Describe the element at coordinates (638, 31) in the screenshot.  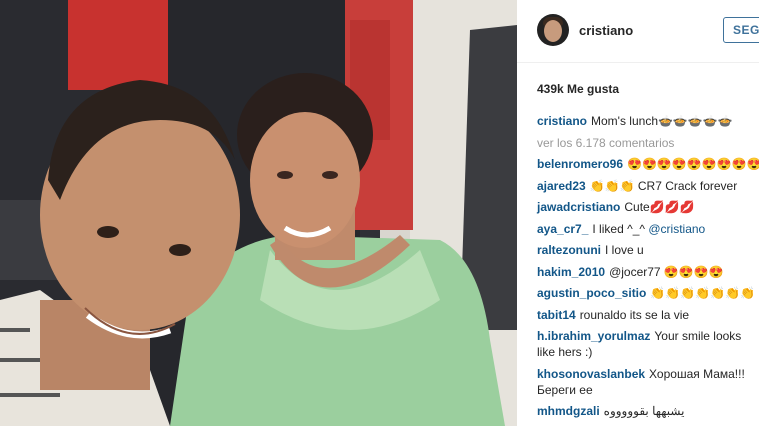
I see `post-header: cristiano SEGU` at that location.